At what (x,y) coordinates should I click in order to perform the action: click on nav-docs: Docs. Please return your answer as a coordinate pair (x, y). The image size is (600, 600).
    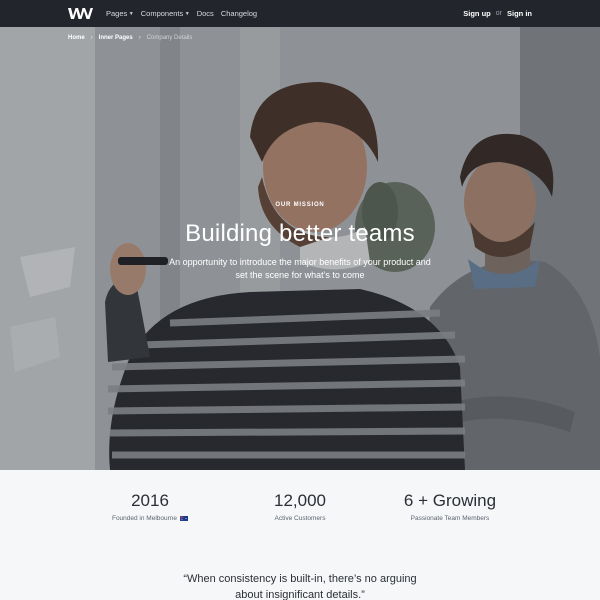
    Looking at the image, I should click on (205, 13).